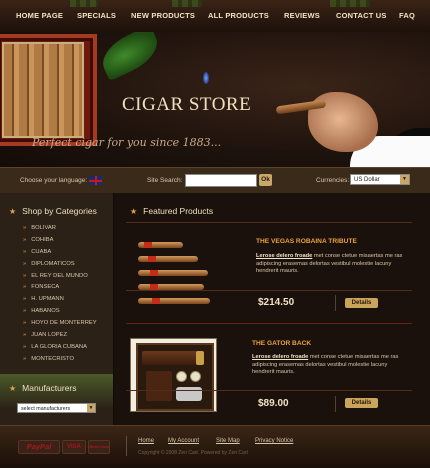 The height and width of the screenshot is (468, 430). What do you see at coordinates (159, 386) in the screenshot?
I see `leather-pouch` at bounding box center [159, 386].